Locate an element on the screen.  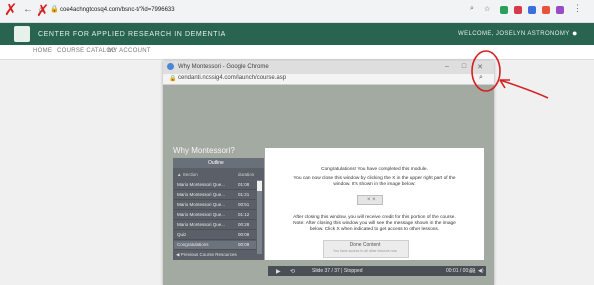
minimize-button: – is located at coordinates (447, 66).